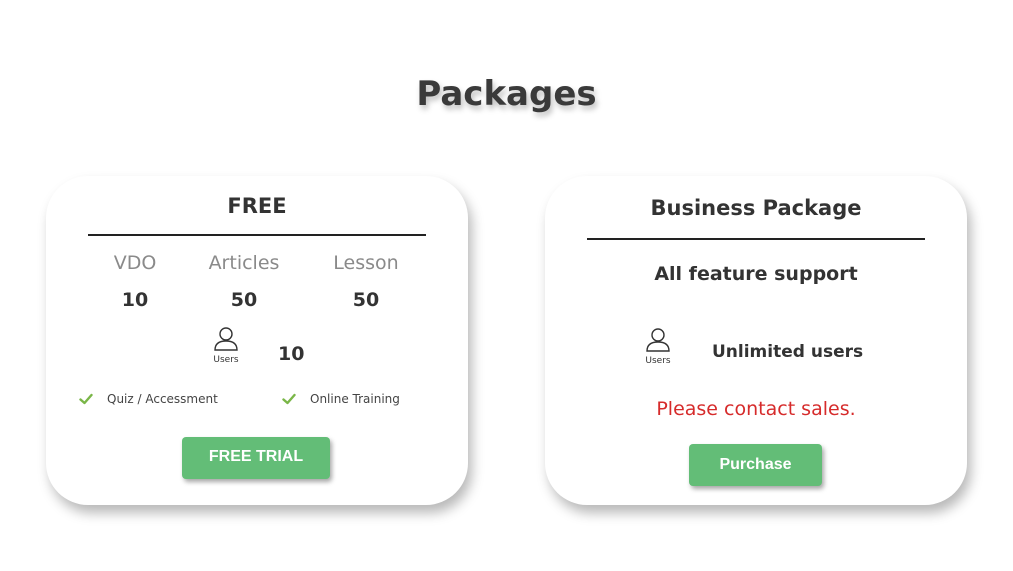 The width and height of the screenshot is (1013, 571). What do you see at coordinates (257, 235) in the screenshot?
I see `free-card-divider` at bounding box center [257, 235].